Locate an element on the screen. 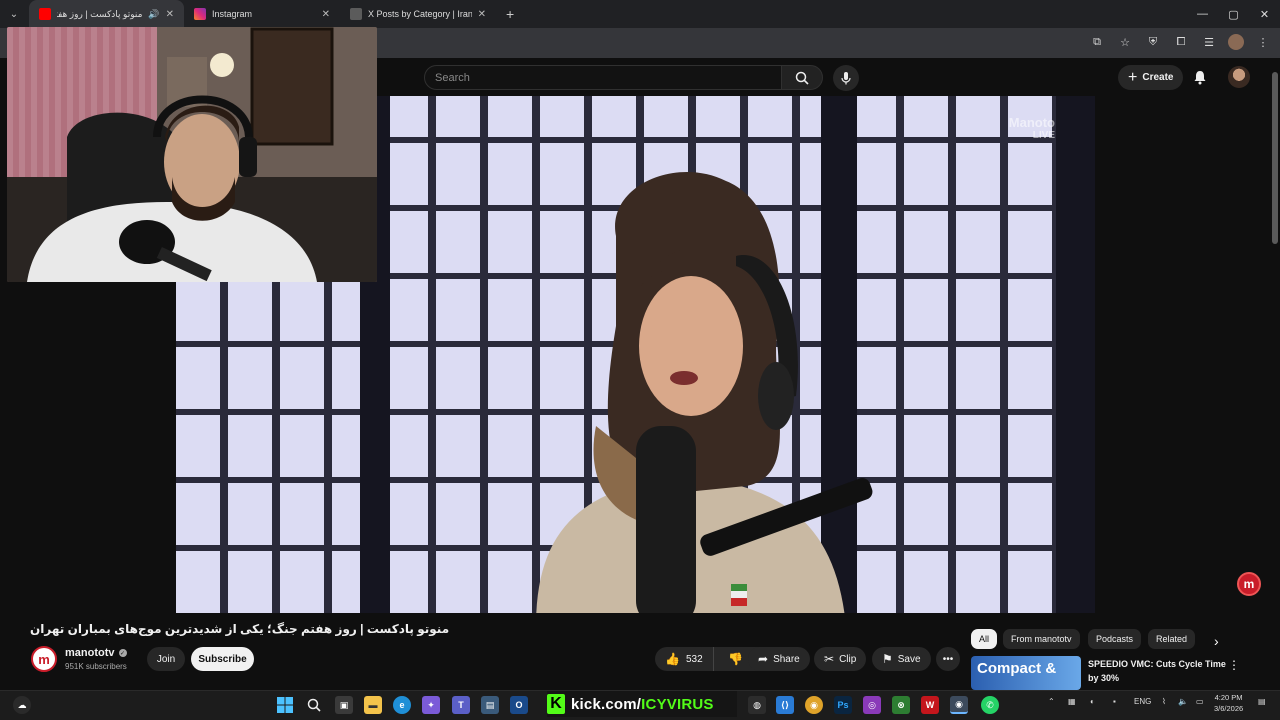  instagram-app-icon: ◎ is located at coordinates (872, 705).